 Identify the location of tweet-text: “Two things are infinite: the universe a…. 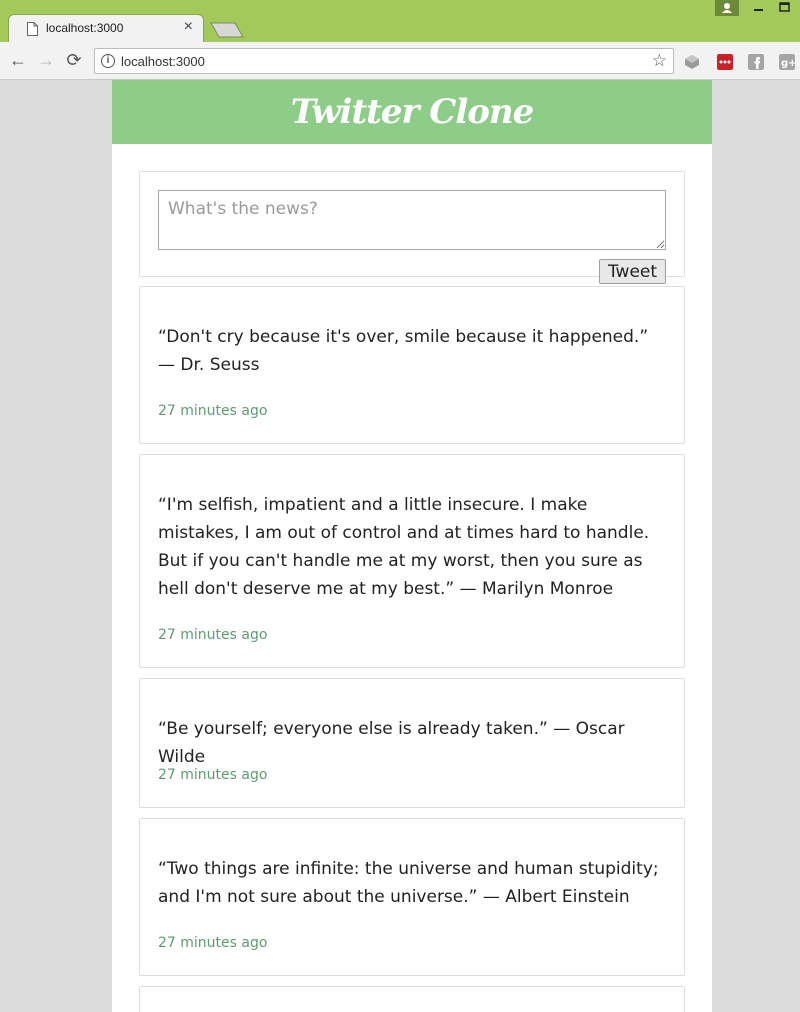
(408, 883).